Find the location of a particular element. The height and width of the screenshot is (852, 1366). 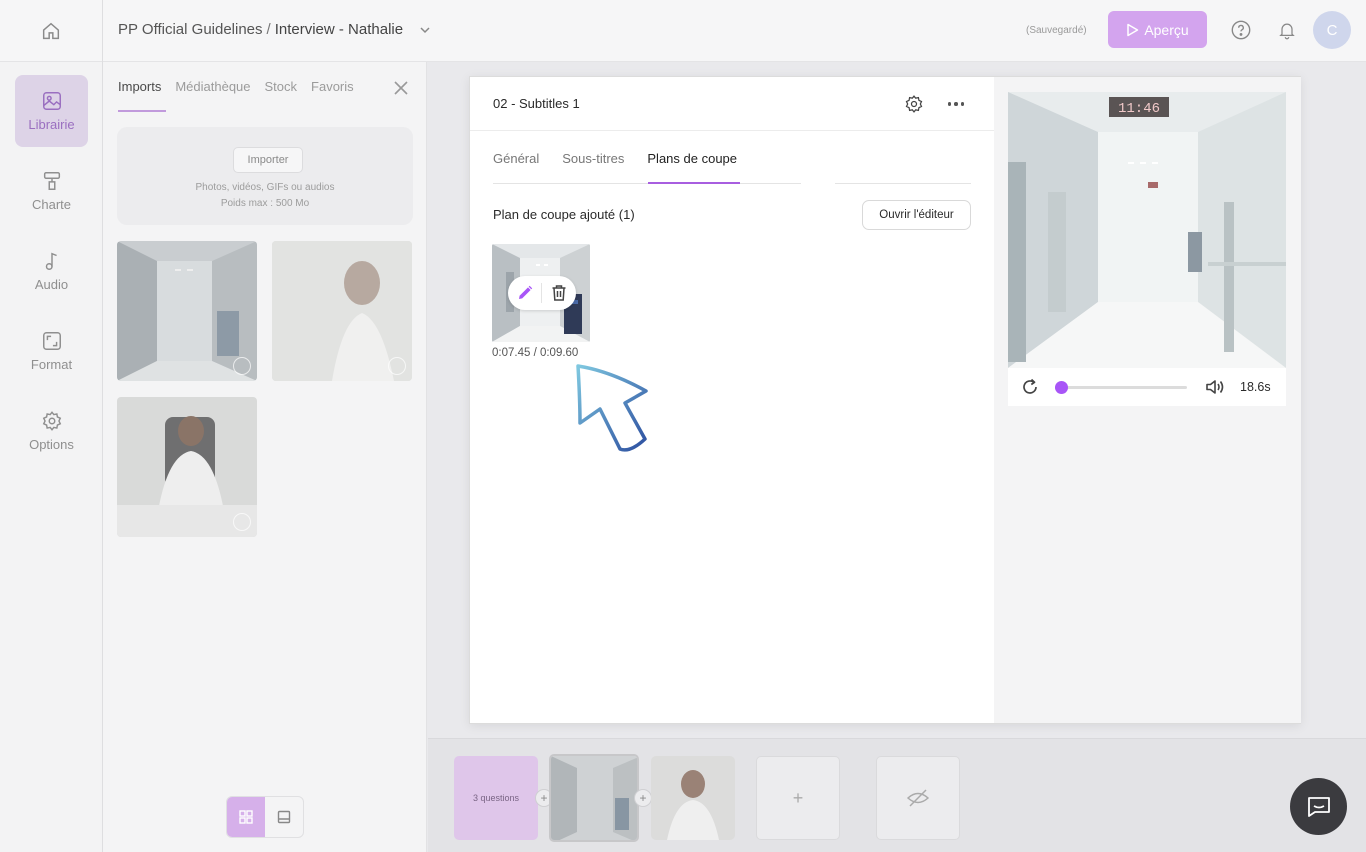

hidden-slide-icon is located at coordinates (918, 798).